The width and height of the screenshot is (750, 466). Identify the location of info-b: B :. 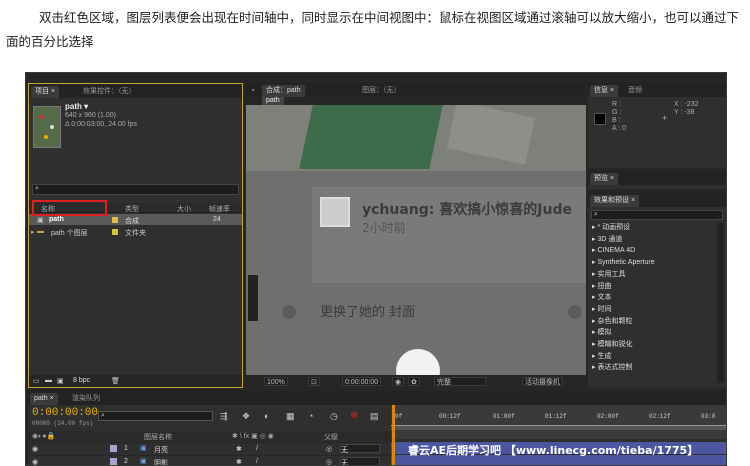
(616, 120).